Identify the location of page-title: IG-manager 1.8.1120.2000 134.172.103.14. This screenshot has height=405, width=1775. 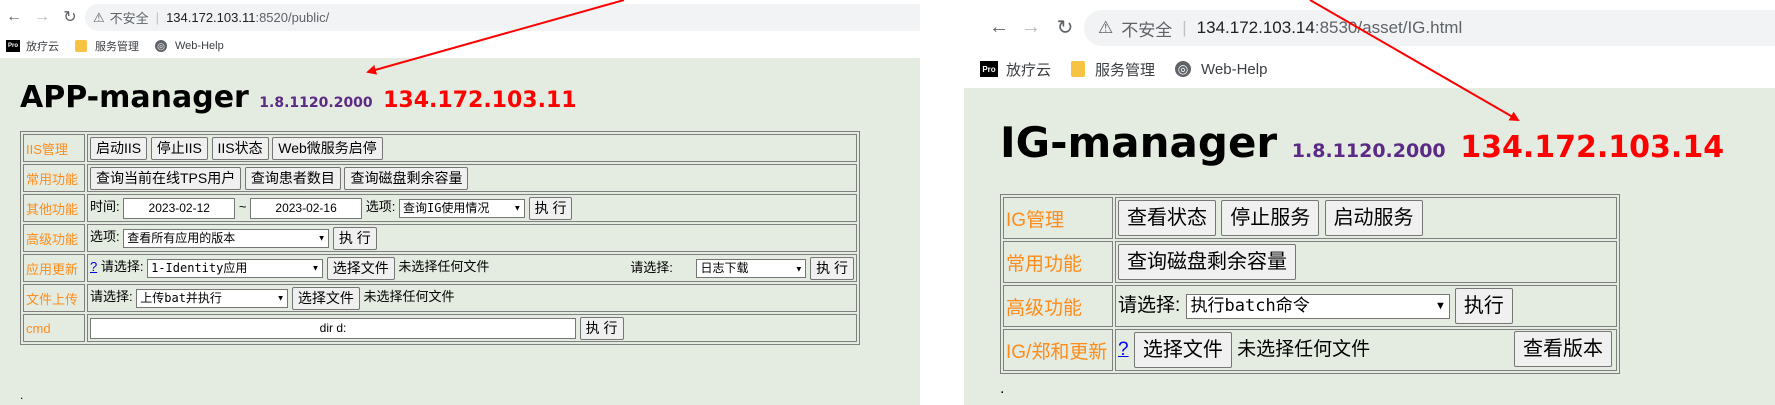
(1362, 142).